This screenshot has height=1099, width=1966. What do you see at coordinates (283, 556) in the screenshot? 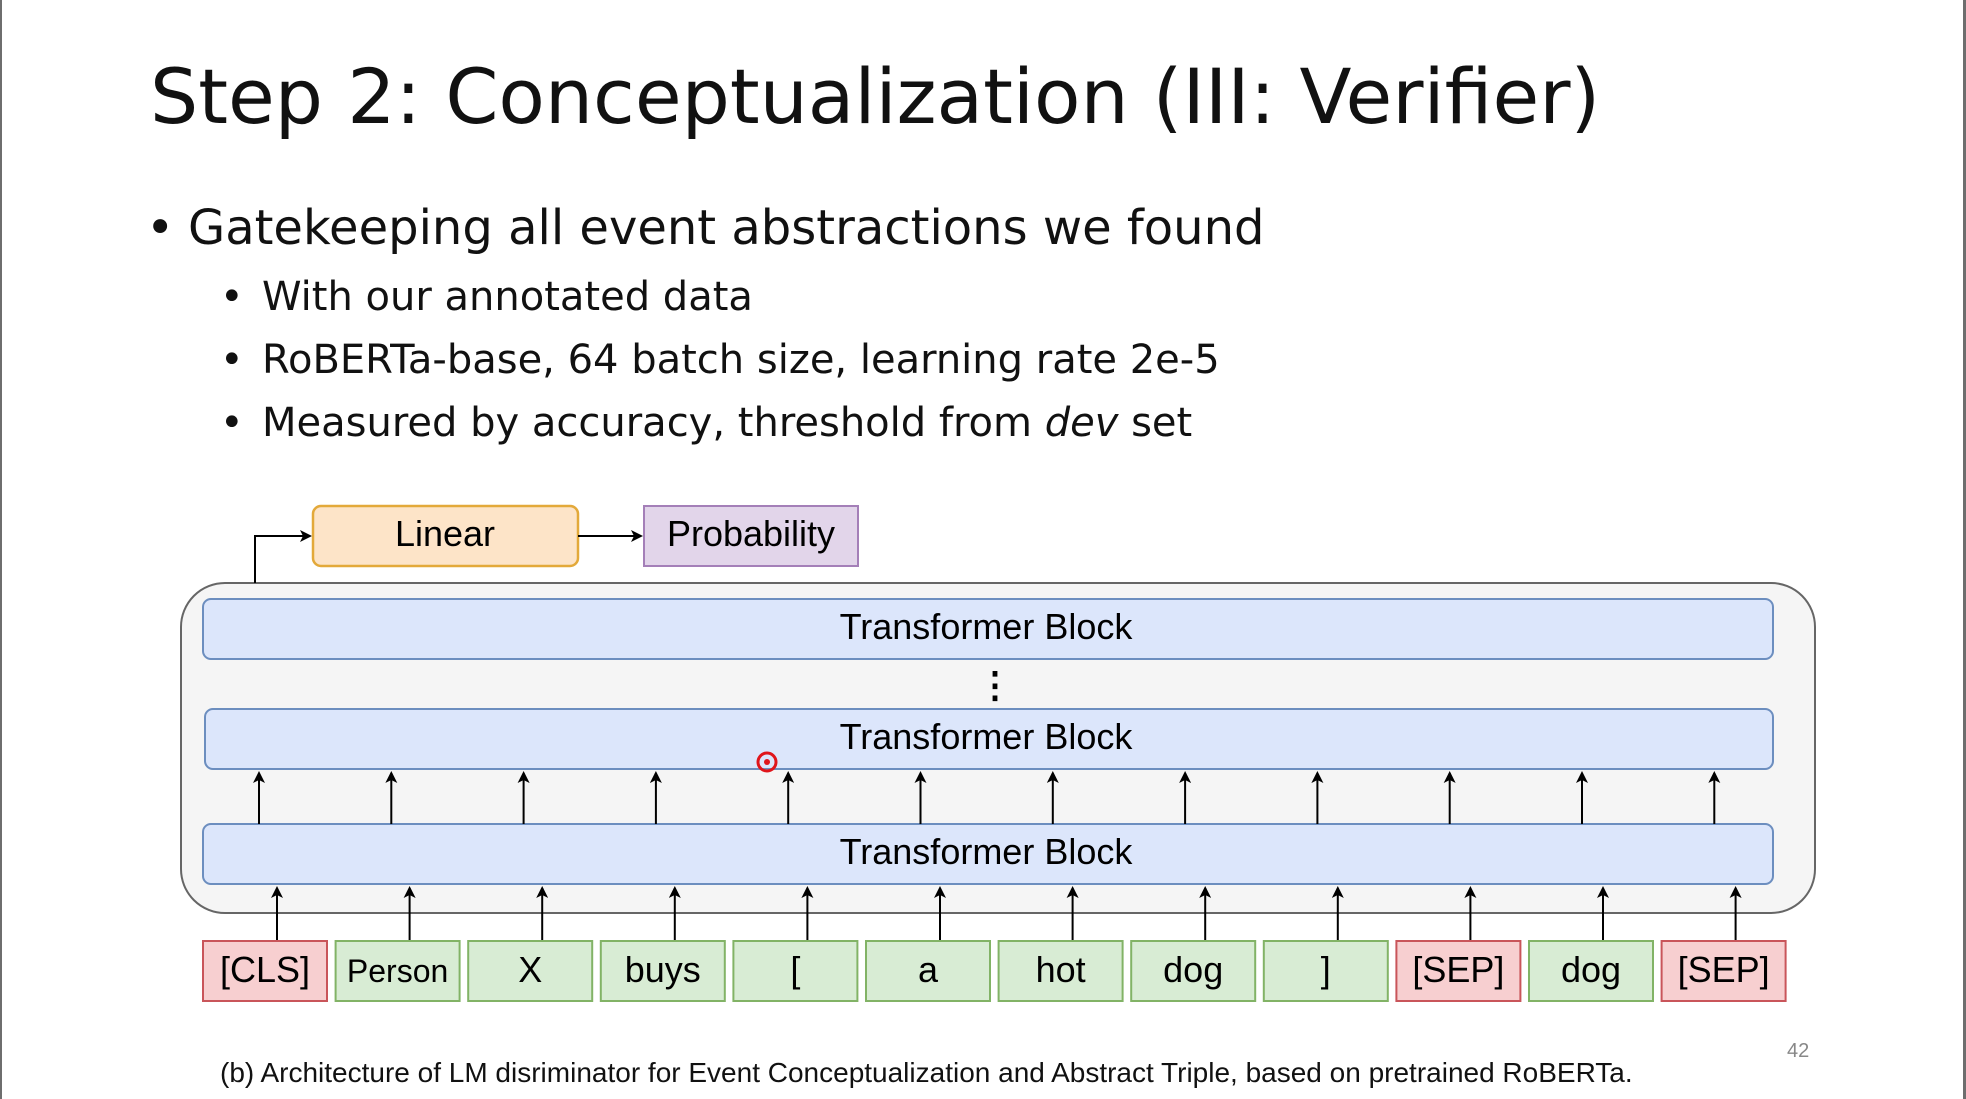
I see `cls-to-linear-arrow` at bounding box center [283, 556].